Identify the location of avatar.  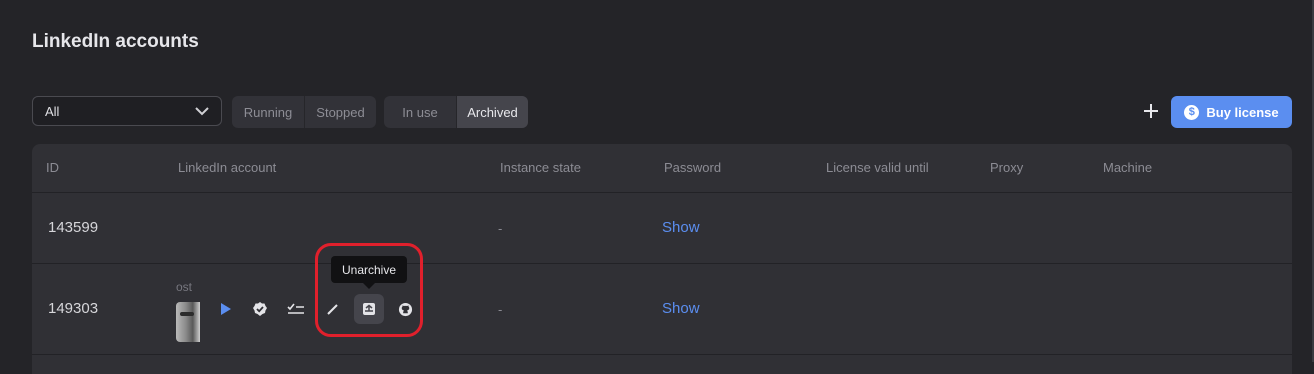
(188, 322).